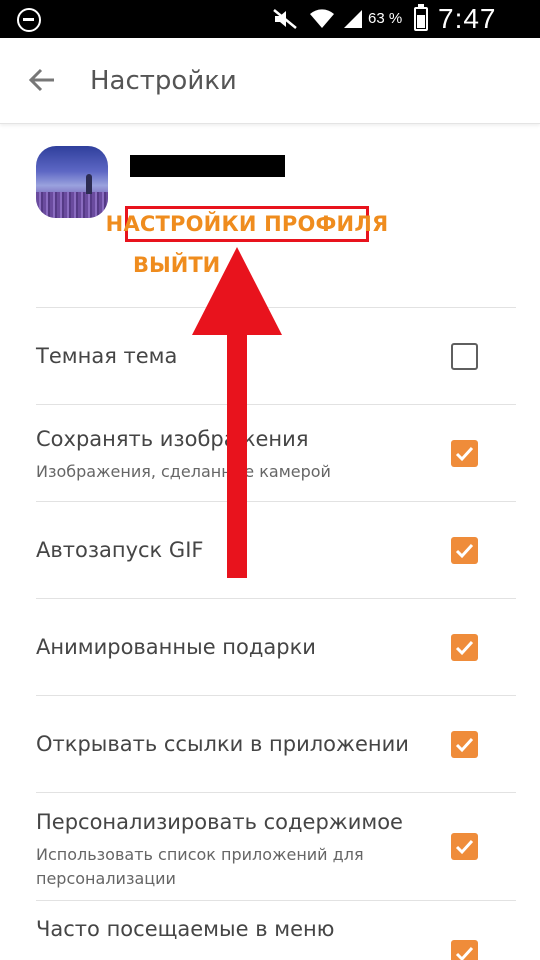 The width and height of the screenshot is (540, 960). Describe the element at coordinates (219, 822) in the screenshot. I see `setting-title-personalize: Персонализировать содержимое` at that location.